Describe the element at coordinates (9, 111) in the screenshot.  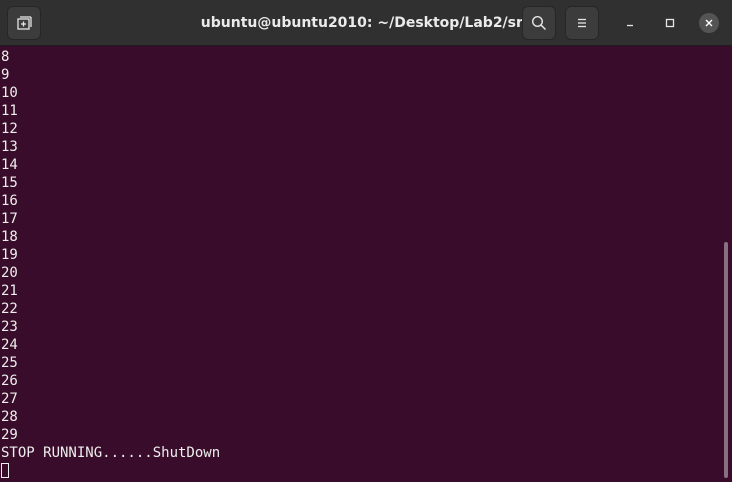
I see `output-line: 11` at that location.